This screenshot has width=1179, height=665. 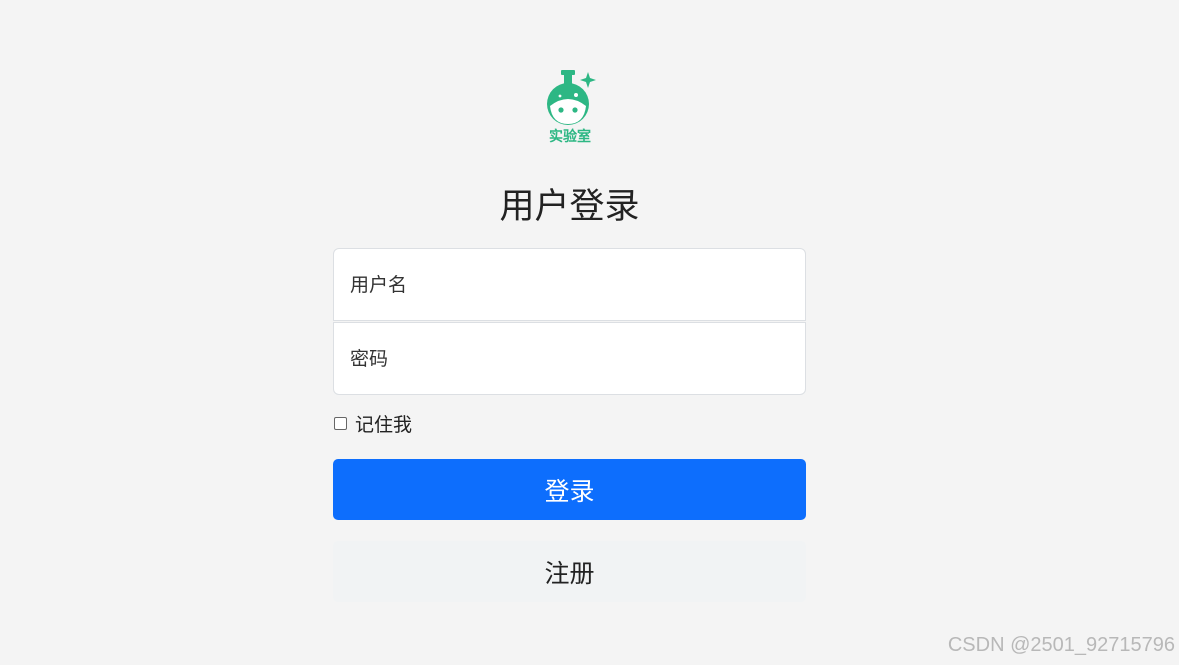 What do you see at coordinates (569, 284) in the screenshot?
I see `username-input` at bounding box center [569, 284].